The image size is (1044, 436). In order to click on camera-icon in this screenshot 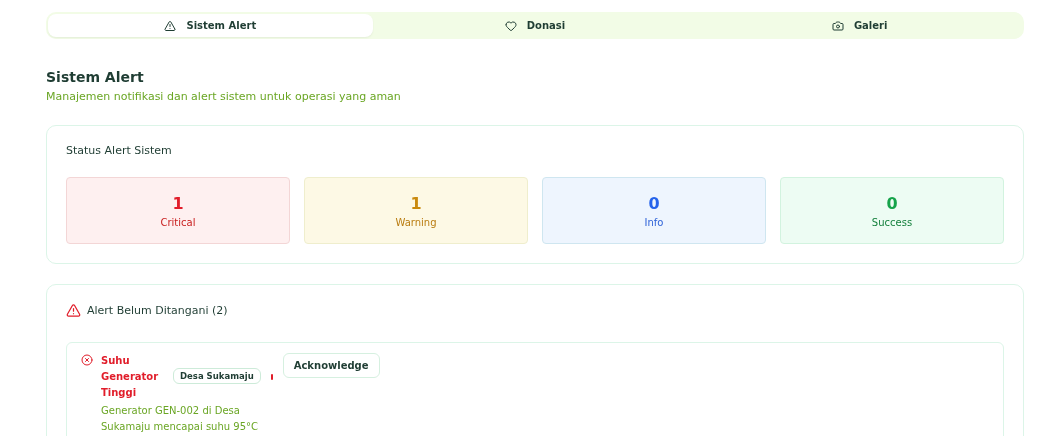, I will do `click(837, 25)`.